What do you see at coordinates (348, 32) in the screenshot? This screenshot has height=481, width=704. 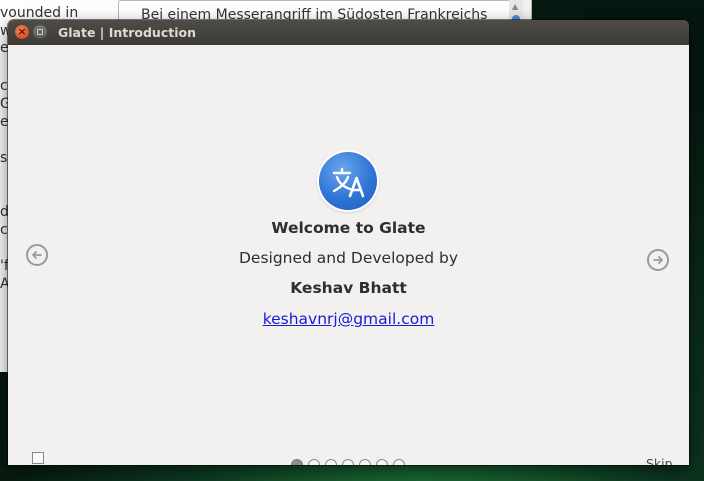 I see `titlebar: × Glate | Introduction` at bounding box center [348, 32].